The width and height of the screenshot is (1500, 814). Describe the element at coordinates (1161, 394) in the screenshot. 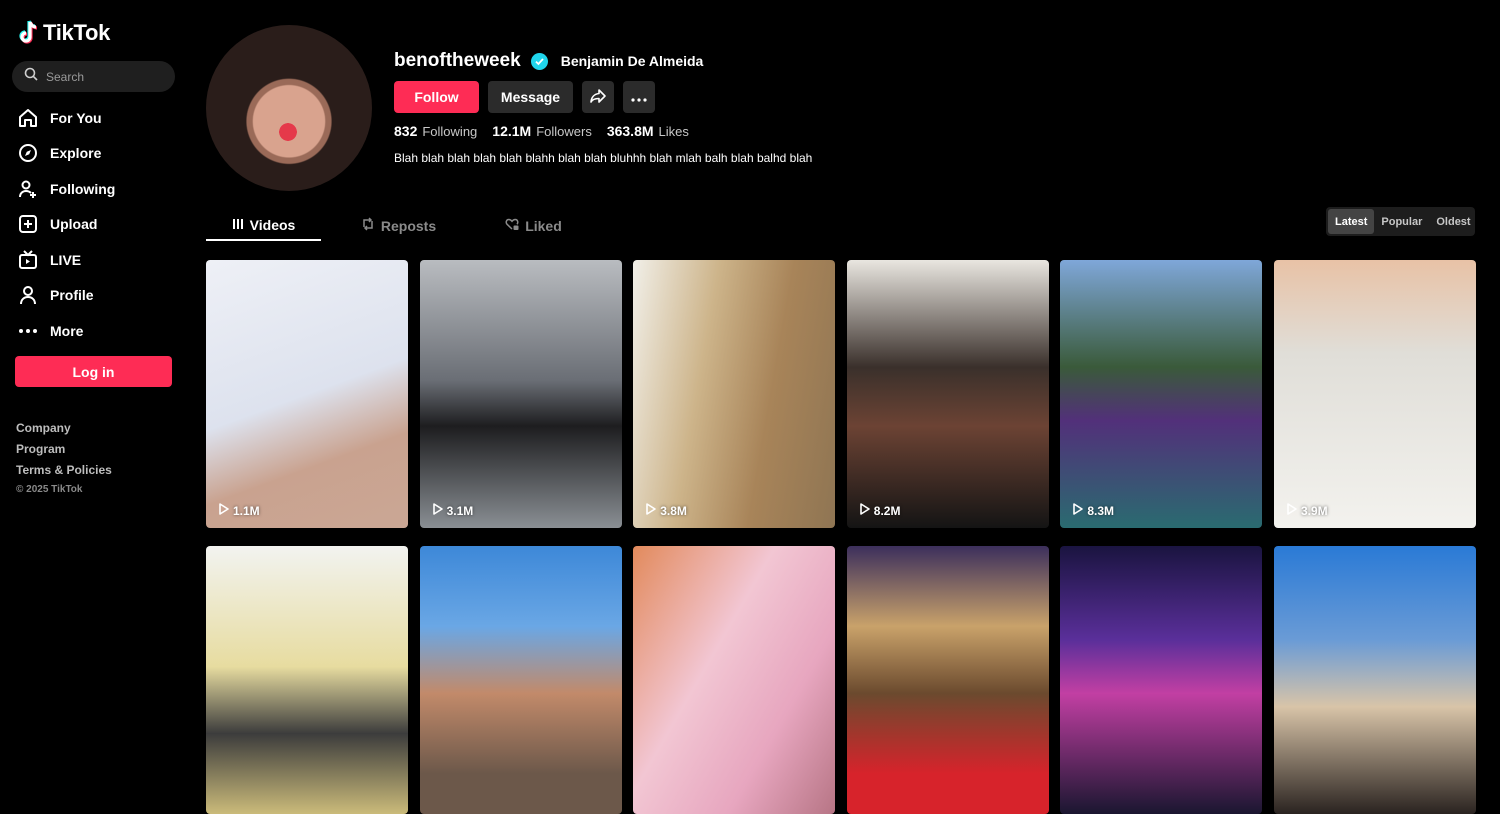

I see `video-card: 8.3M` at that location.